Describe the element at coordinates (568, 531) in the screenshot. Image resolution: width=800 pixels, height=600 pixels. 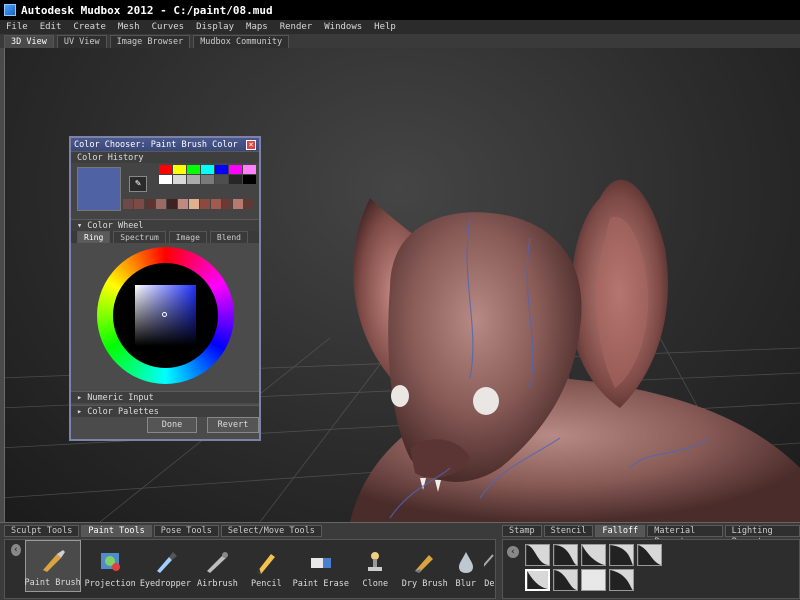
I see `tab-stencil: Stencil` at that location.